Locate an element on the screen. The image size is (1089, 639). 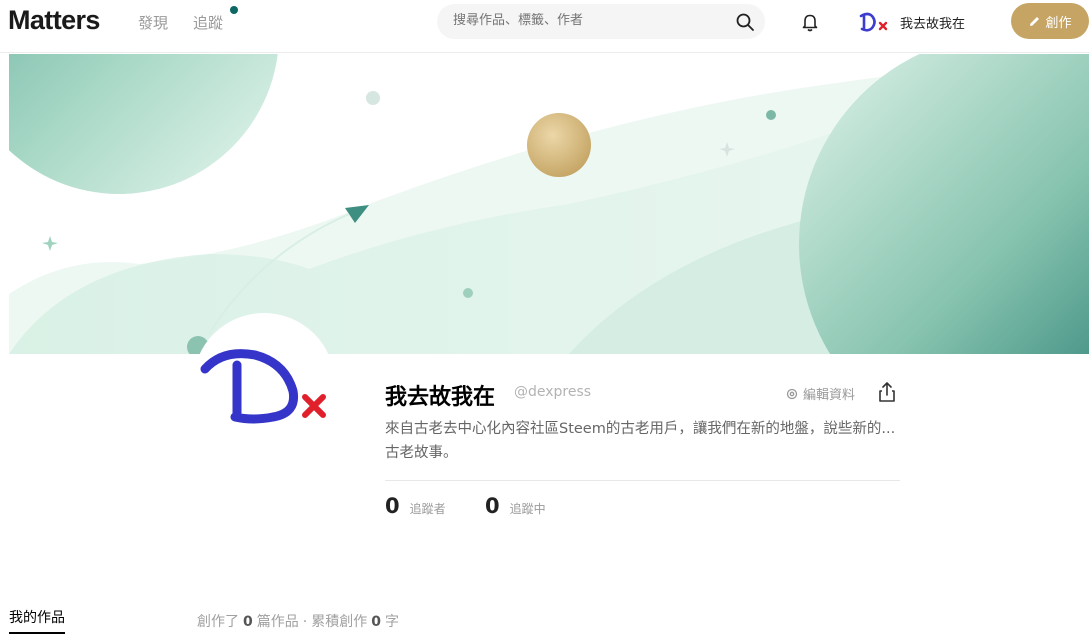
summary-prefix: 創作了 is located at coordinates (218, 622).